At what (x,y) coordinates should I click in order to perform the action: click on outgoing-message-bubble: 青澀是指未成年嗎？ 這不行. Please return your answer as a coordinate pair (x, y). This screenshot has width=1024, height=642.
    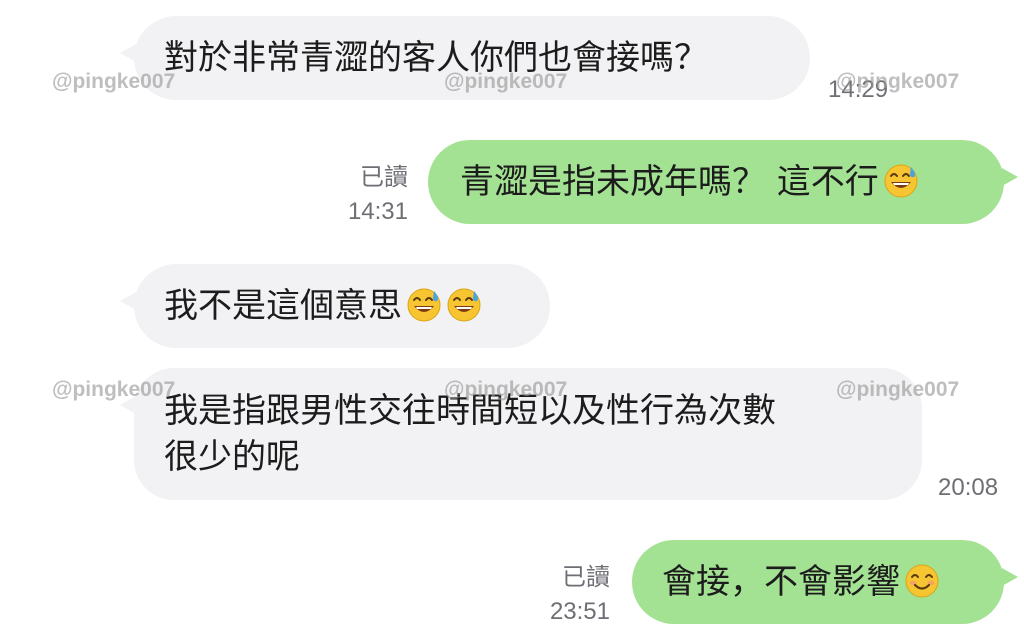
    Looking at the image, I should click on (723, 182).